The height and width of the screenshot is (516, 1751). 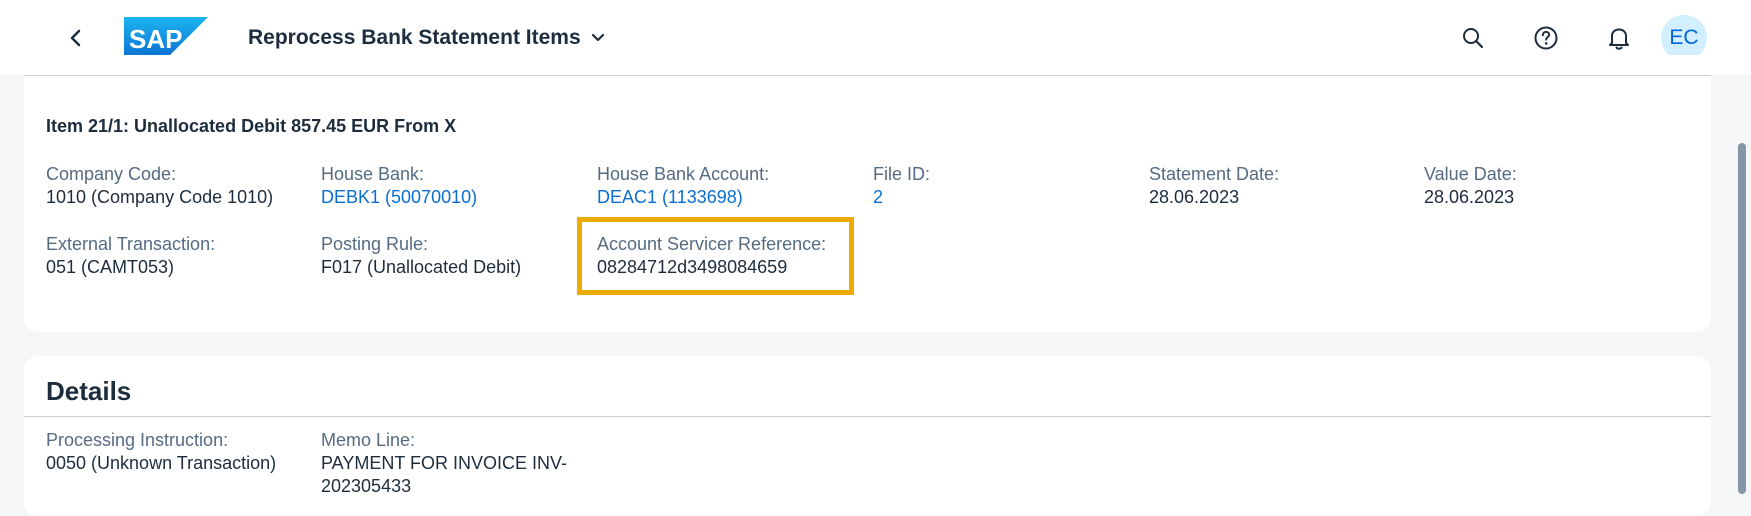 What do you see at coordinates (715, 256) in the screenshot?
I see `highlight-box` at bounding box center [715, 256].